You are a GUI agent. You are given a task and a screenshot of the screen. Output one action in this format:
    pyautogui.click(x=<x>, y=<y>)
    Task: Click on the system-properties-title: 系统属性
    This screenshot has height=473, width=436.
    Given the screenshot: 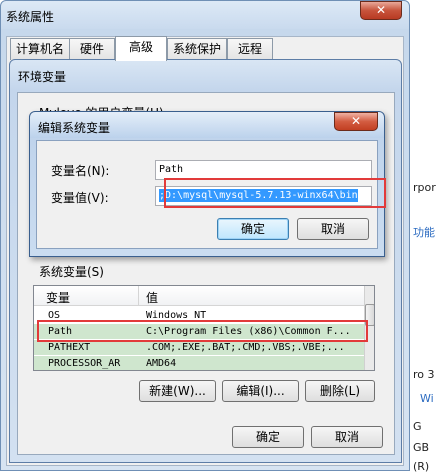 What is the action you would take?
    pyautogui.click(x=30, y=17)
    